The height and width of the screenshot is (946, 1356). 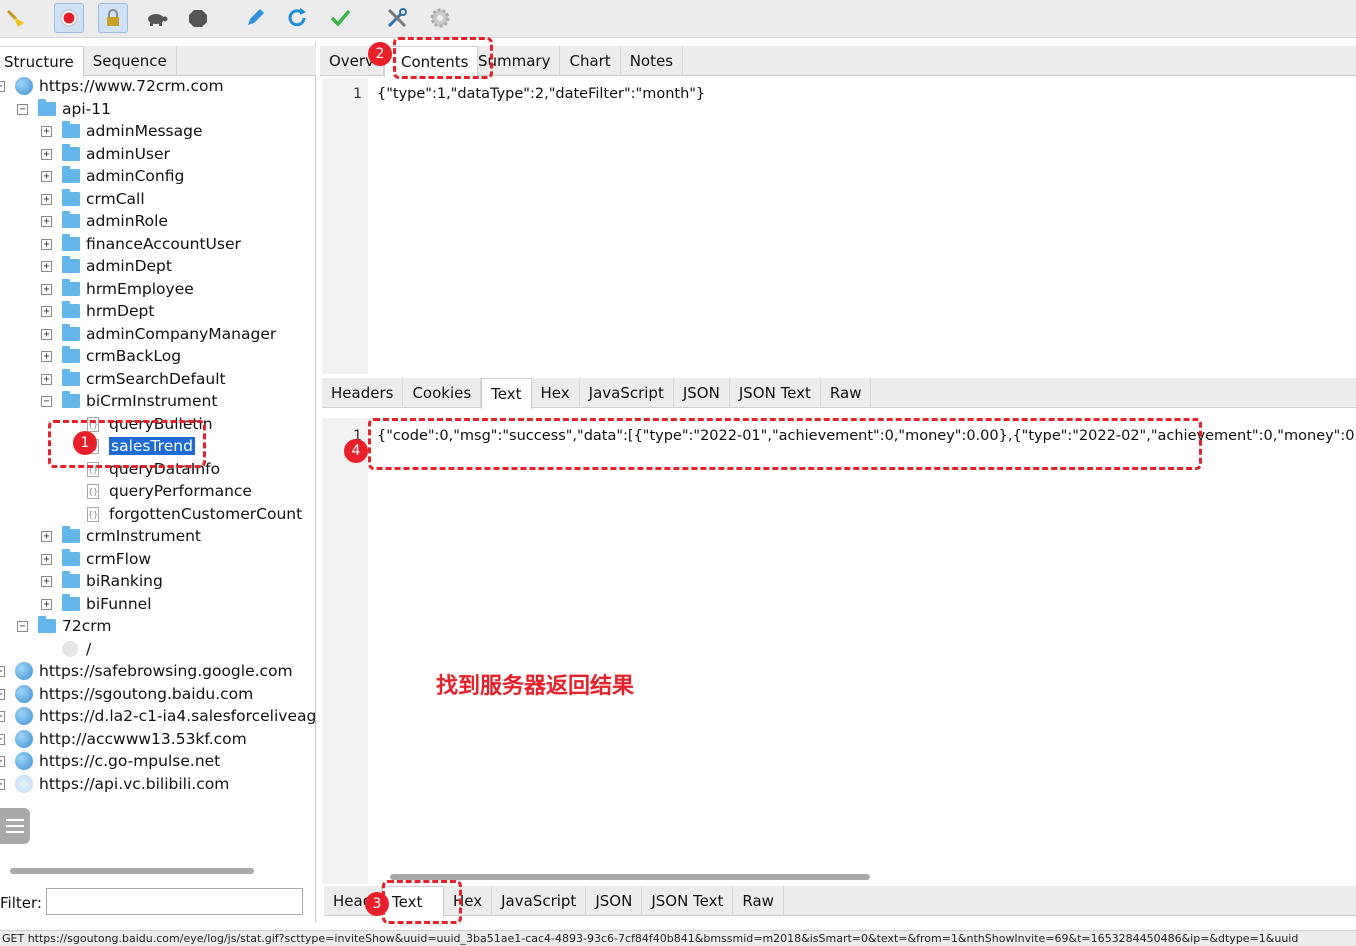 I want to click on tree-node-label: crmBackLog, so click(x=134, y=356).